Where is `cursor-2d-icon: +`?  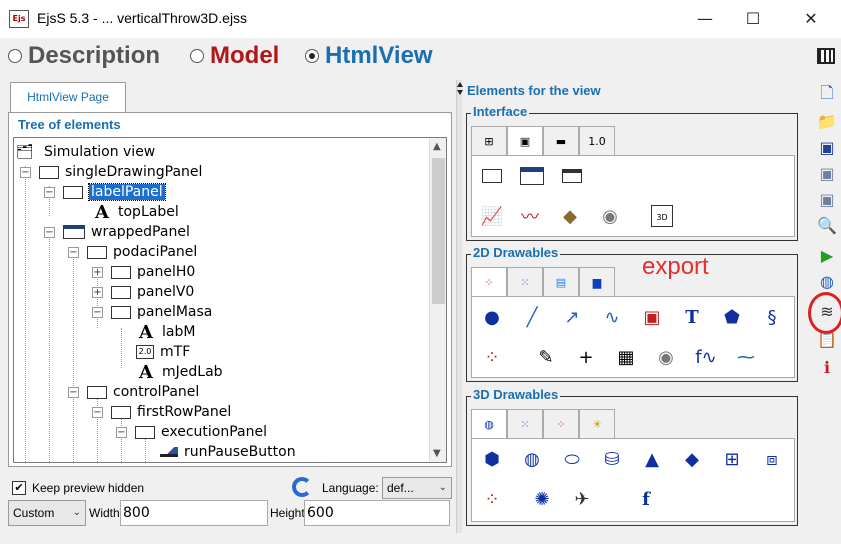 cursor-2d-icon: + is located at coordinates (586, 357).